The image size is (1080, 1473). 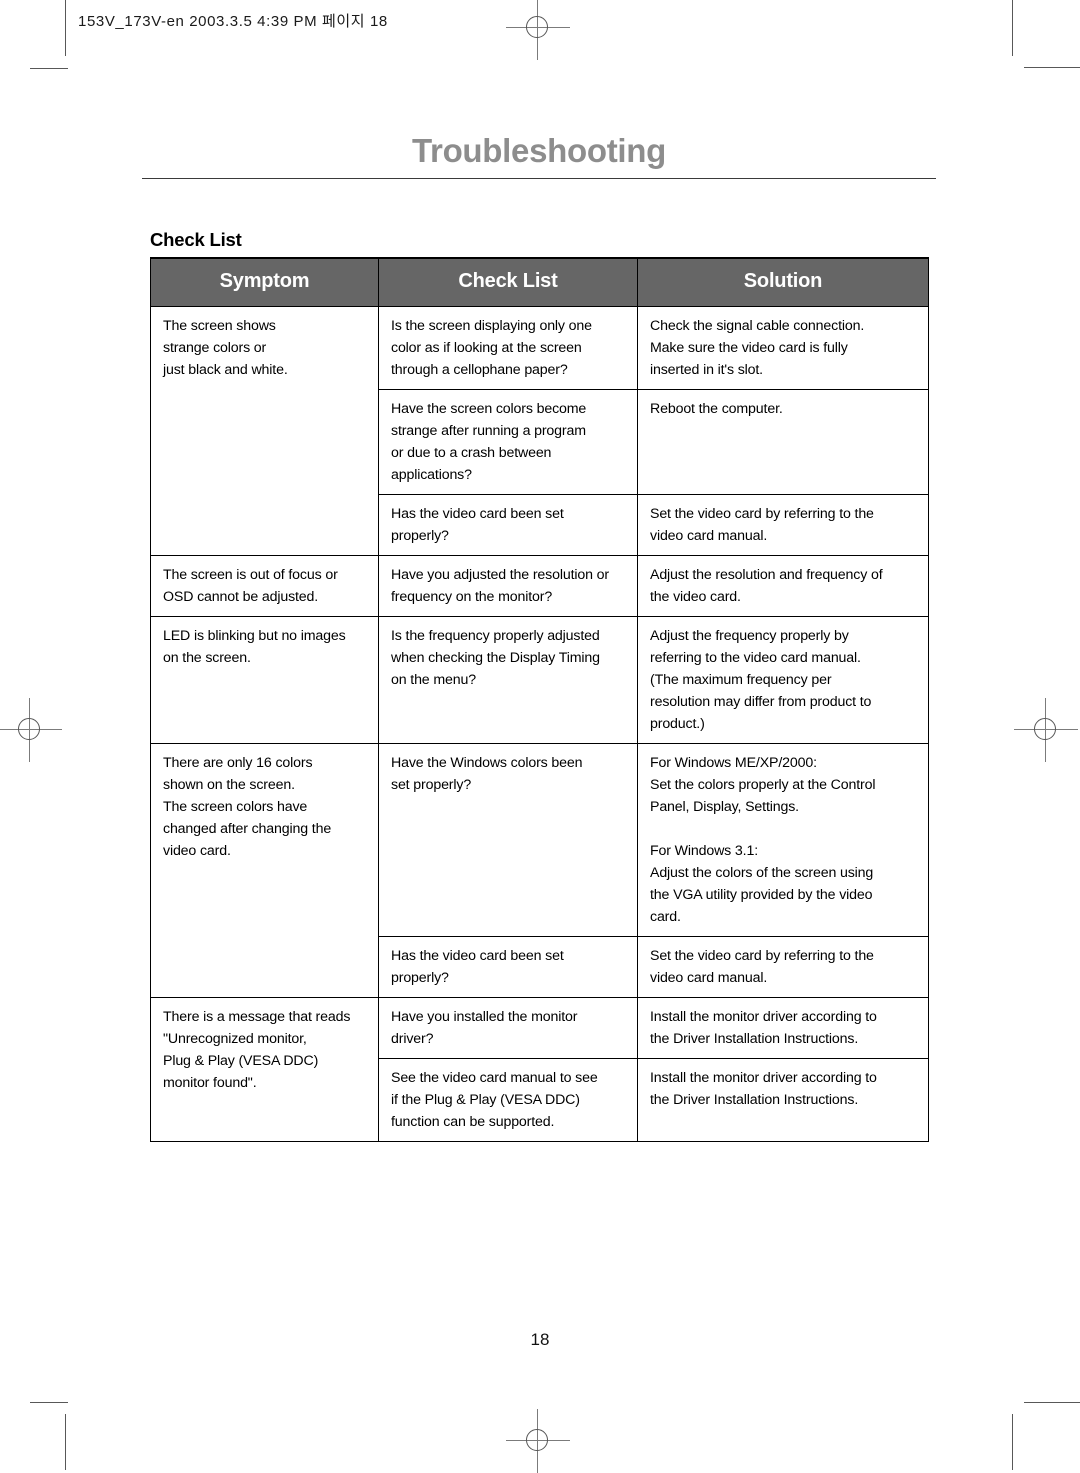 I want to click on column-header-symptom: Symptom, so click(x=264, y=282).